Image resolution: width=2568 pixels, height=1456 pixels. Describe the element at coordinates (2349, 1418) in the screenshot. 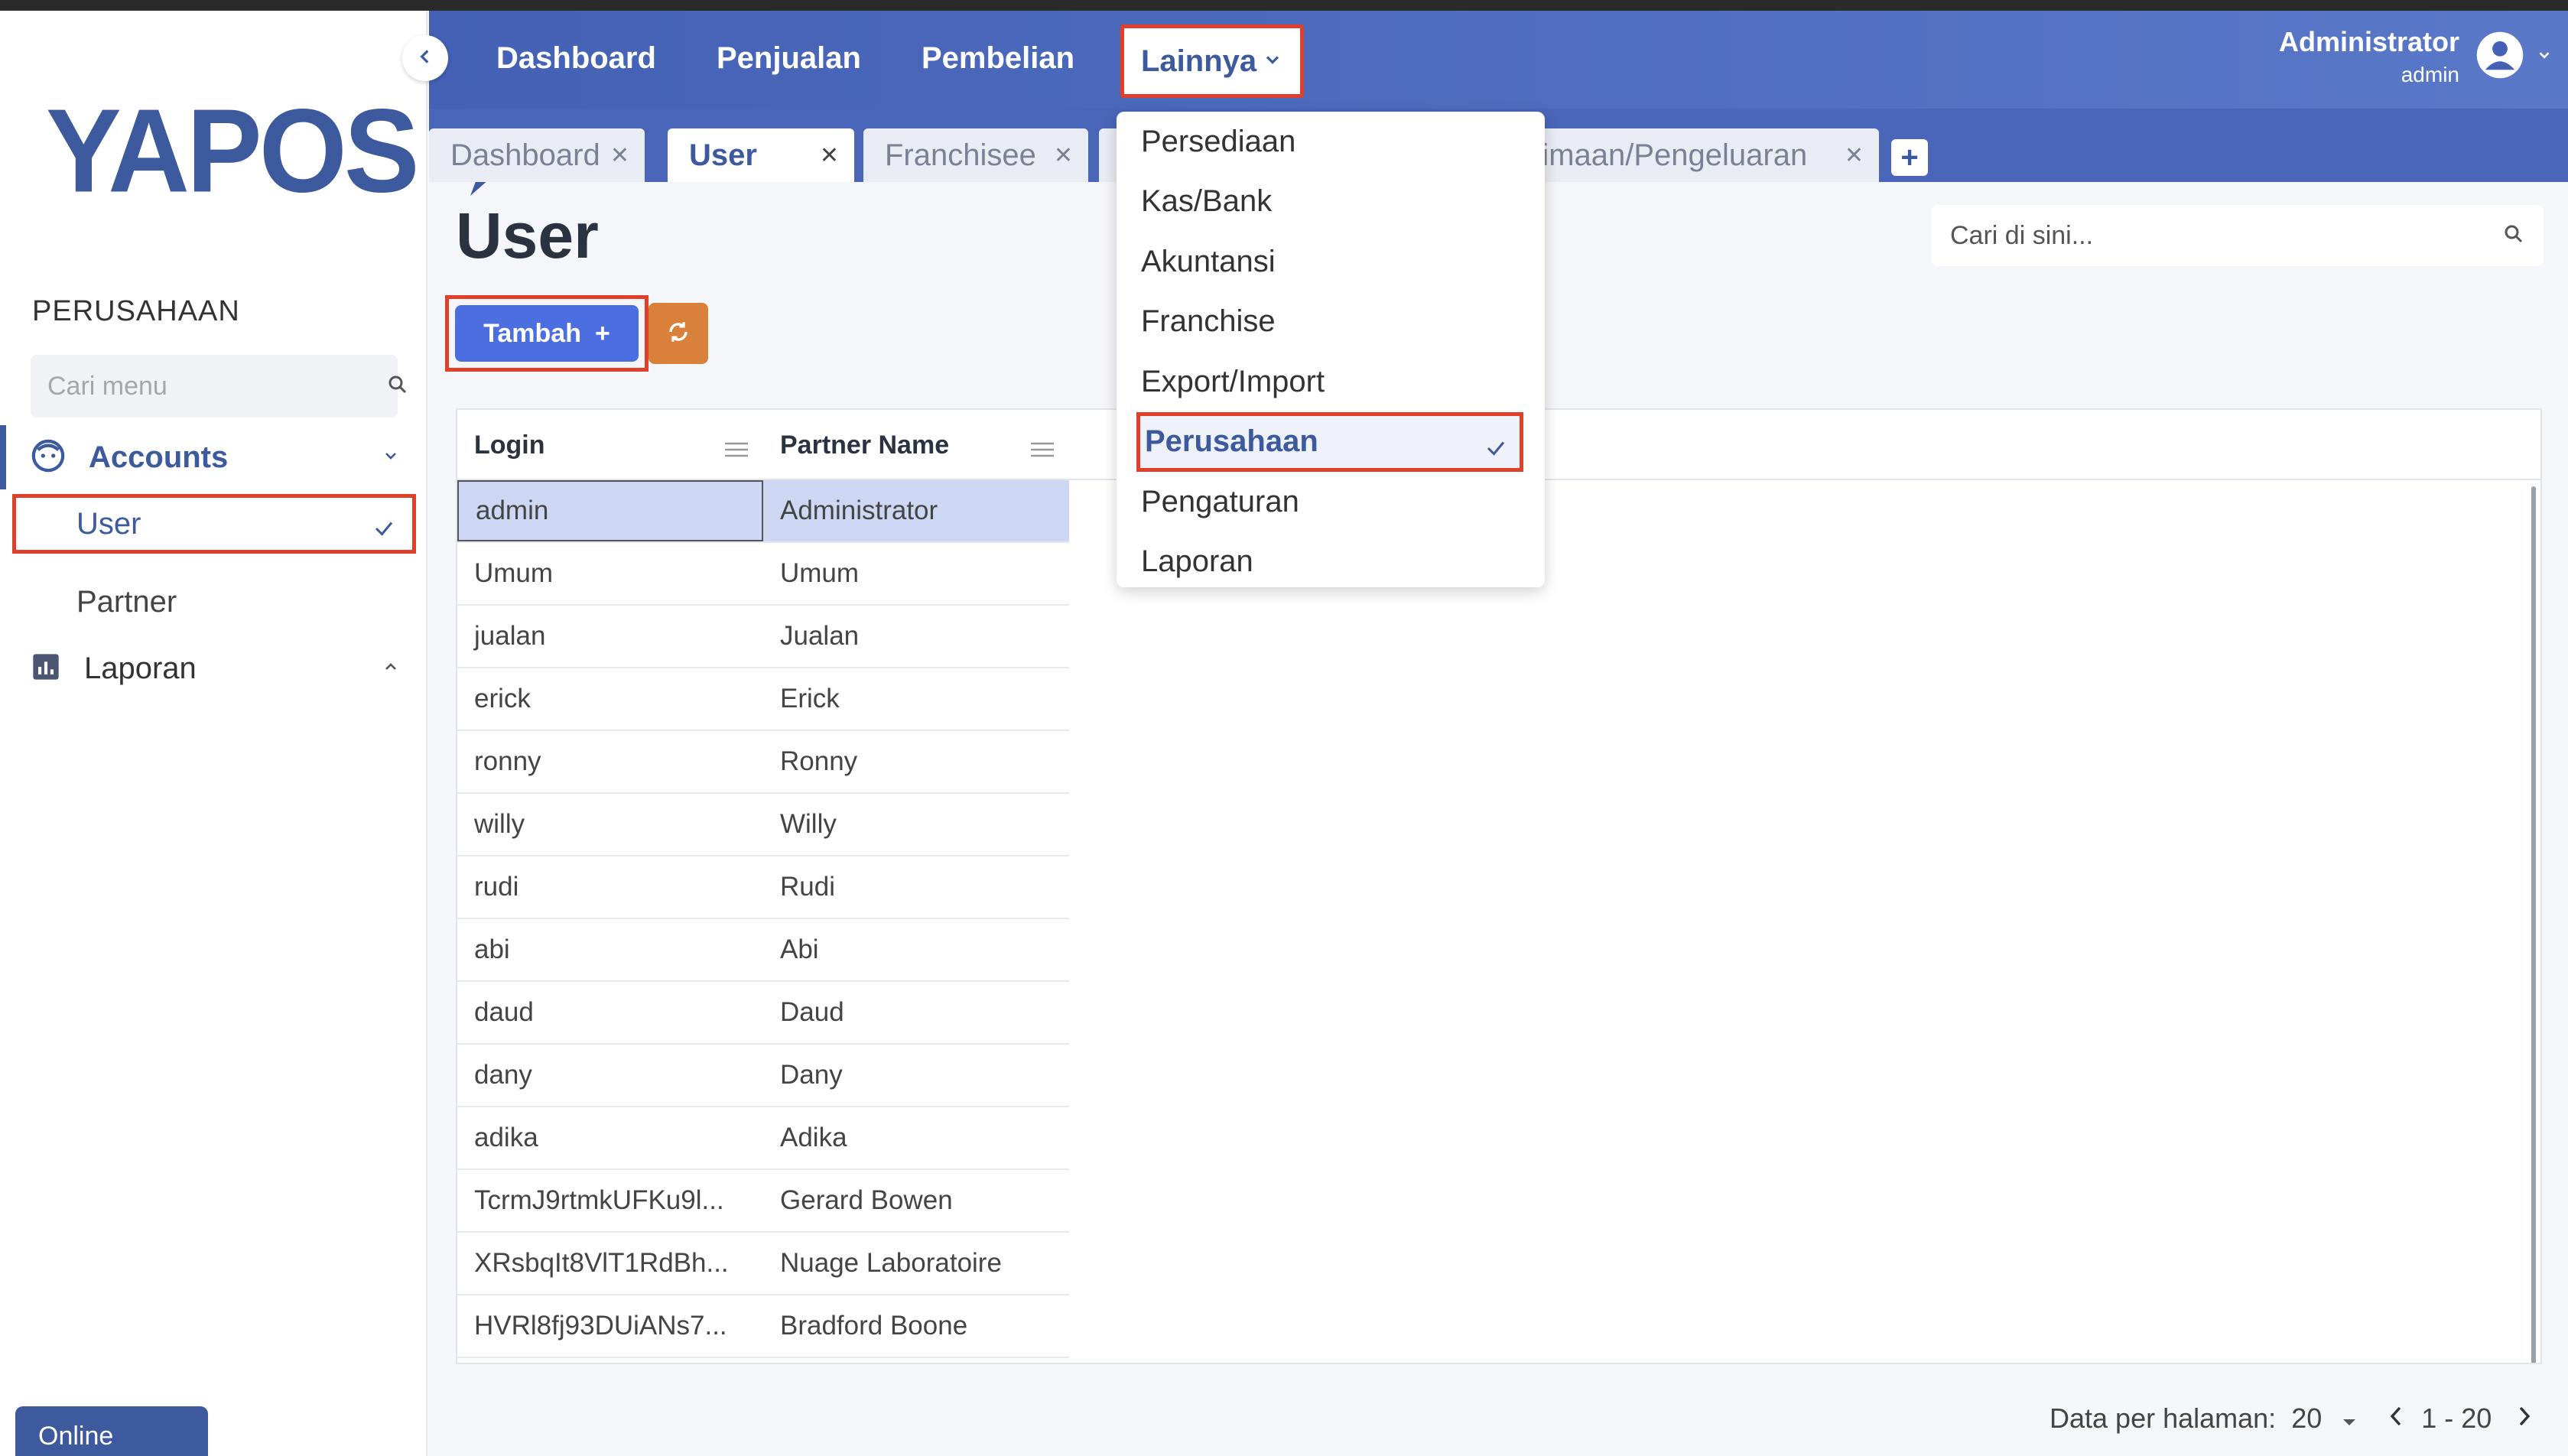

I see `caret-down-icon` at that location.